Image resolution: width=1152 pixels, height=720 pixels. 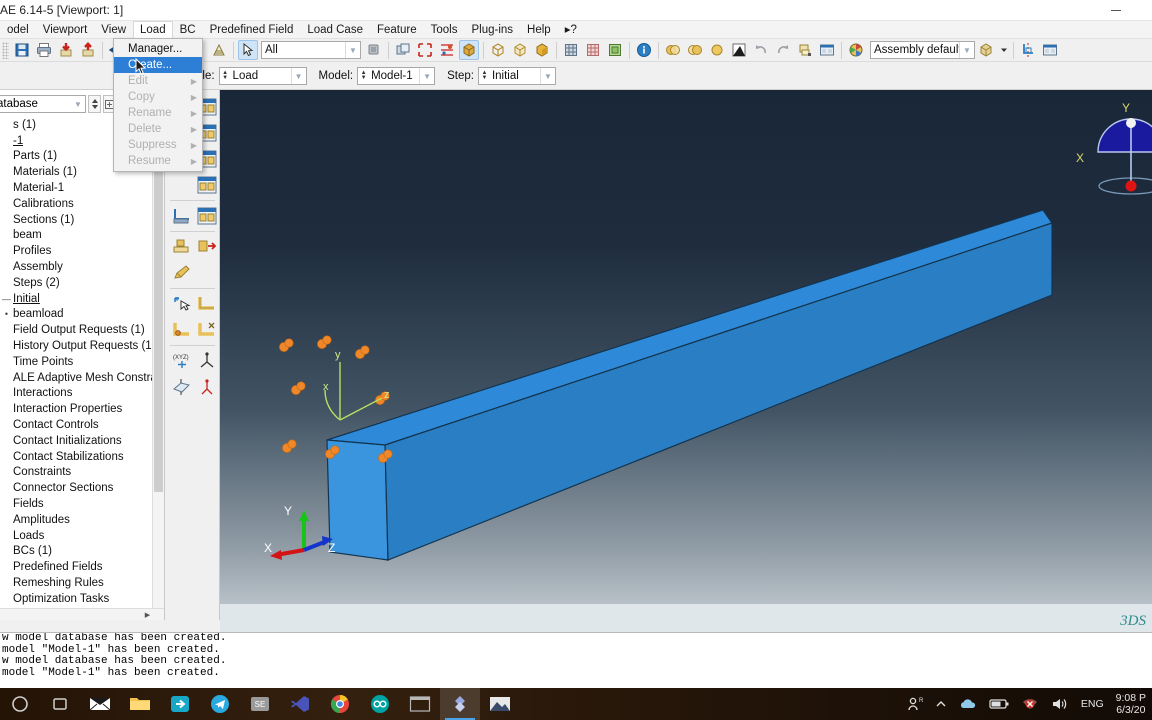 What do you see at coordinates (140, 704) in the screenshot?
I see `file-explorer-icon` at bounding box center [140, 704].